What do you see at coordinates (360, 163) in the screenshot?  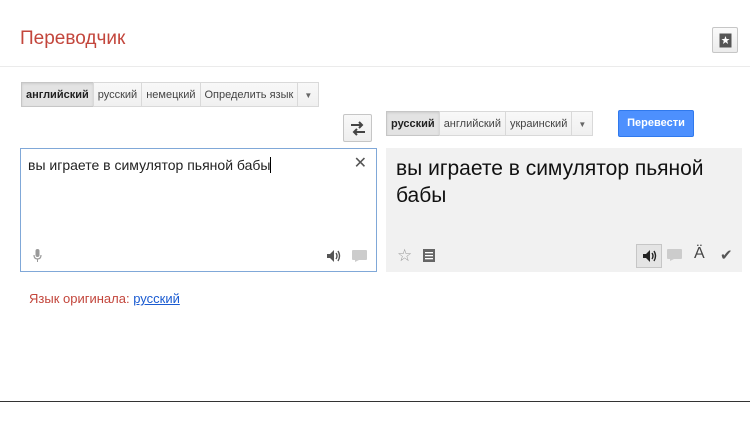 I see `clear-icon: ✕` at bounding box center [360, 163].